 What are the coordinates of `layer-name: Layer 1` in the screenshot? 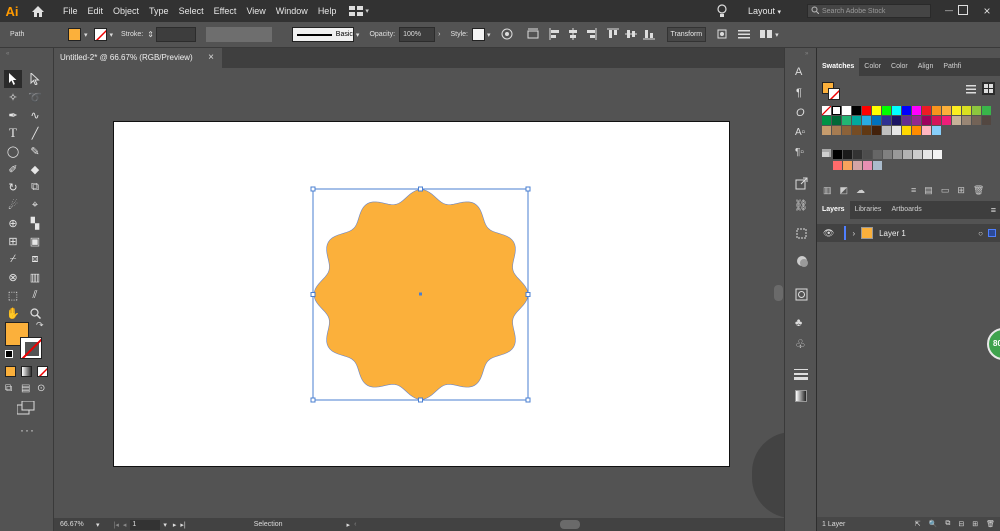 It's located at (892, 233).